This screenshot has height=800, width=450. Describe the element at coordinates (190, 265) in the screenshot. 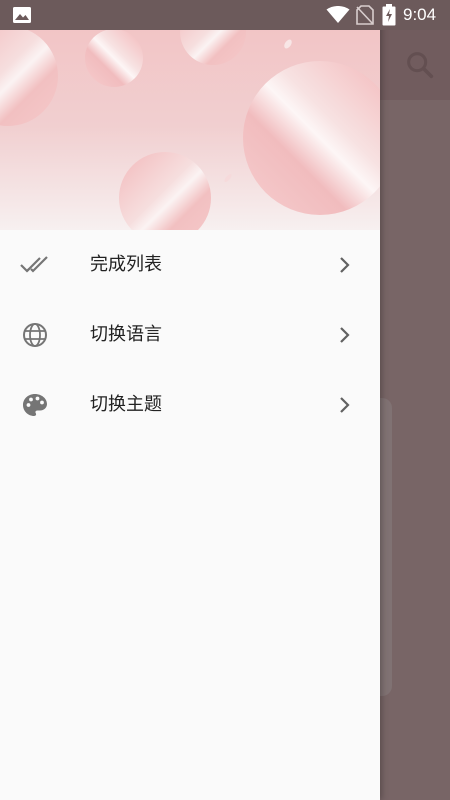

I see `menu-item-completed-list: 完成列表` at that location.